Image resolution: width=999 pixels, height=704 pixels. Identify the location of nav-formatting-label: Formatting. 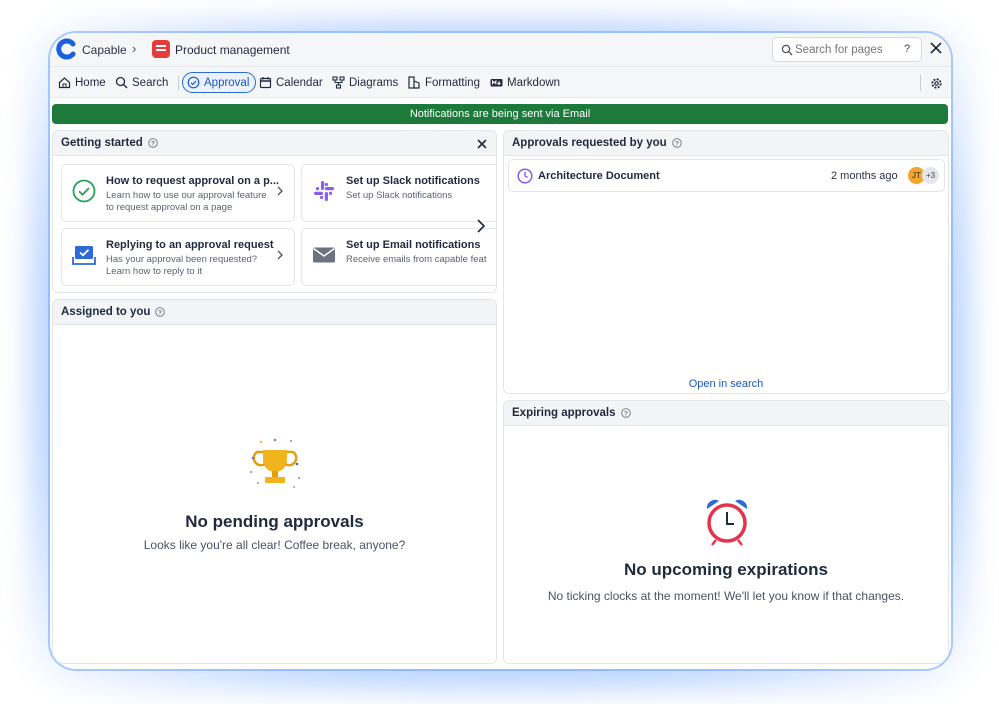
(452, 82).